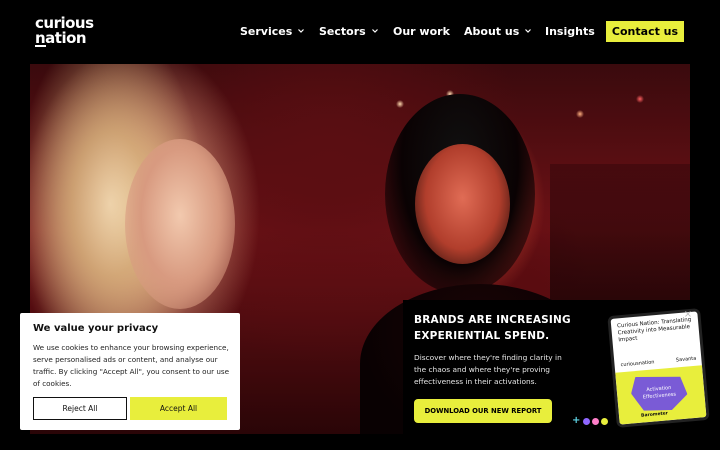  Describe the element at coordinates (686, 359) in the screenshot. I see `tablet-brand-right: Savanta` at that location.